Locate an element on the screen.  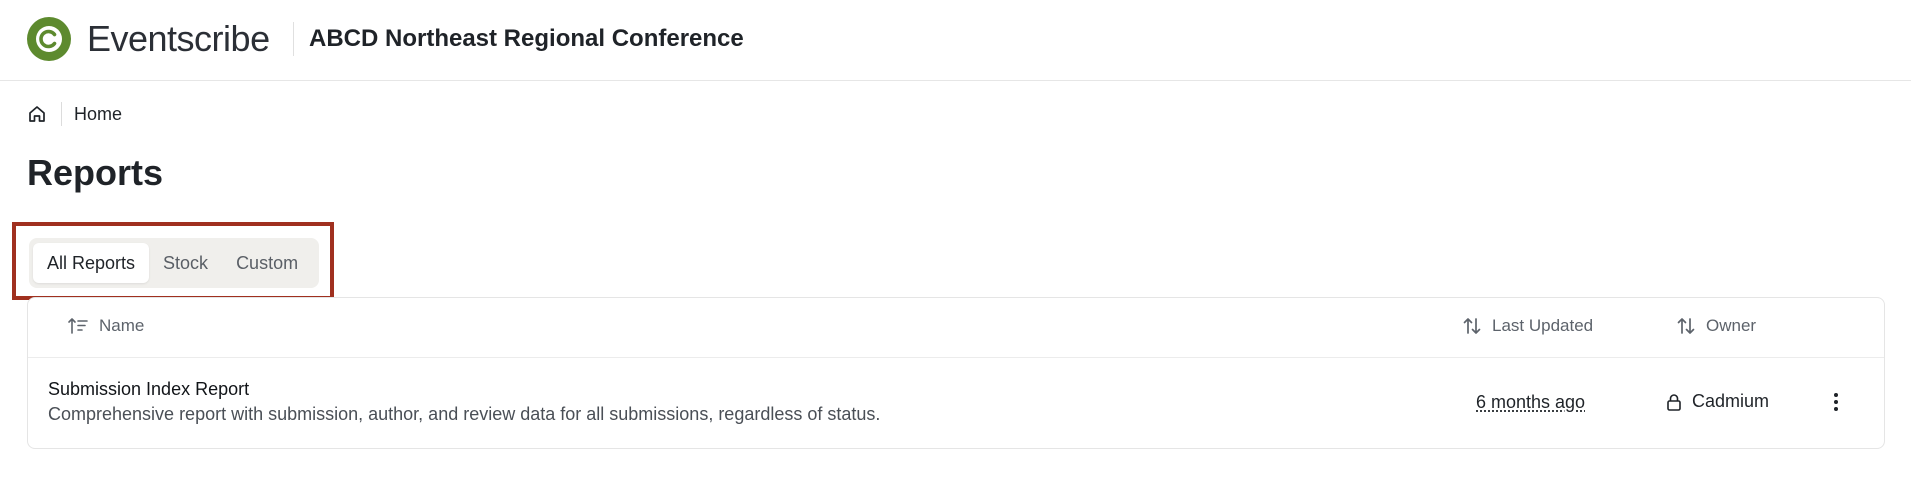
column-header-last-updated: Last Updated is located at coordinates (1527, 326).